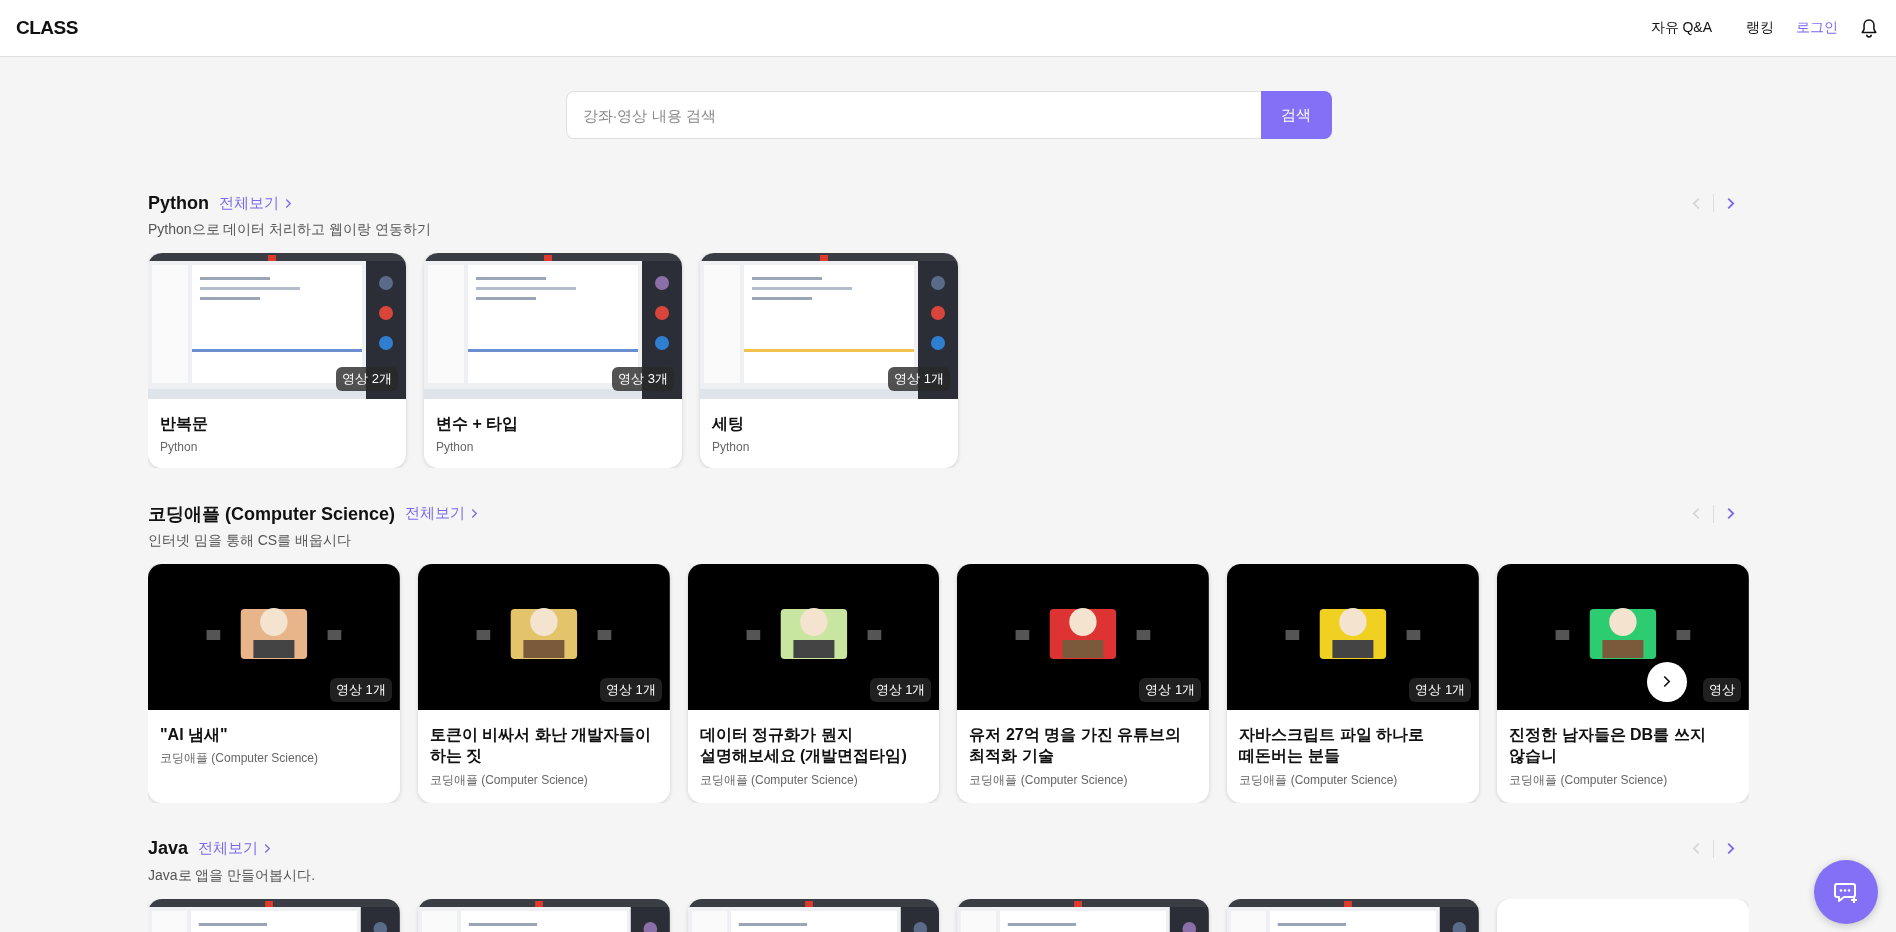 The width and height of the screenshot is (1896, 932). Describe the element at coordinates (1817, 28) in the screenshot. I see `nav-link: 로그인` at that location.